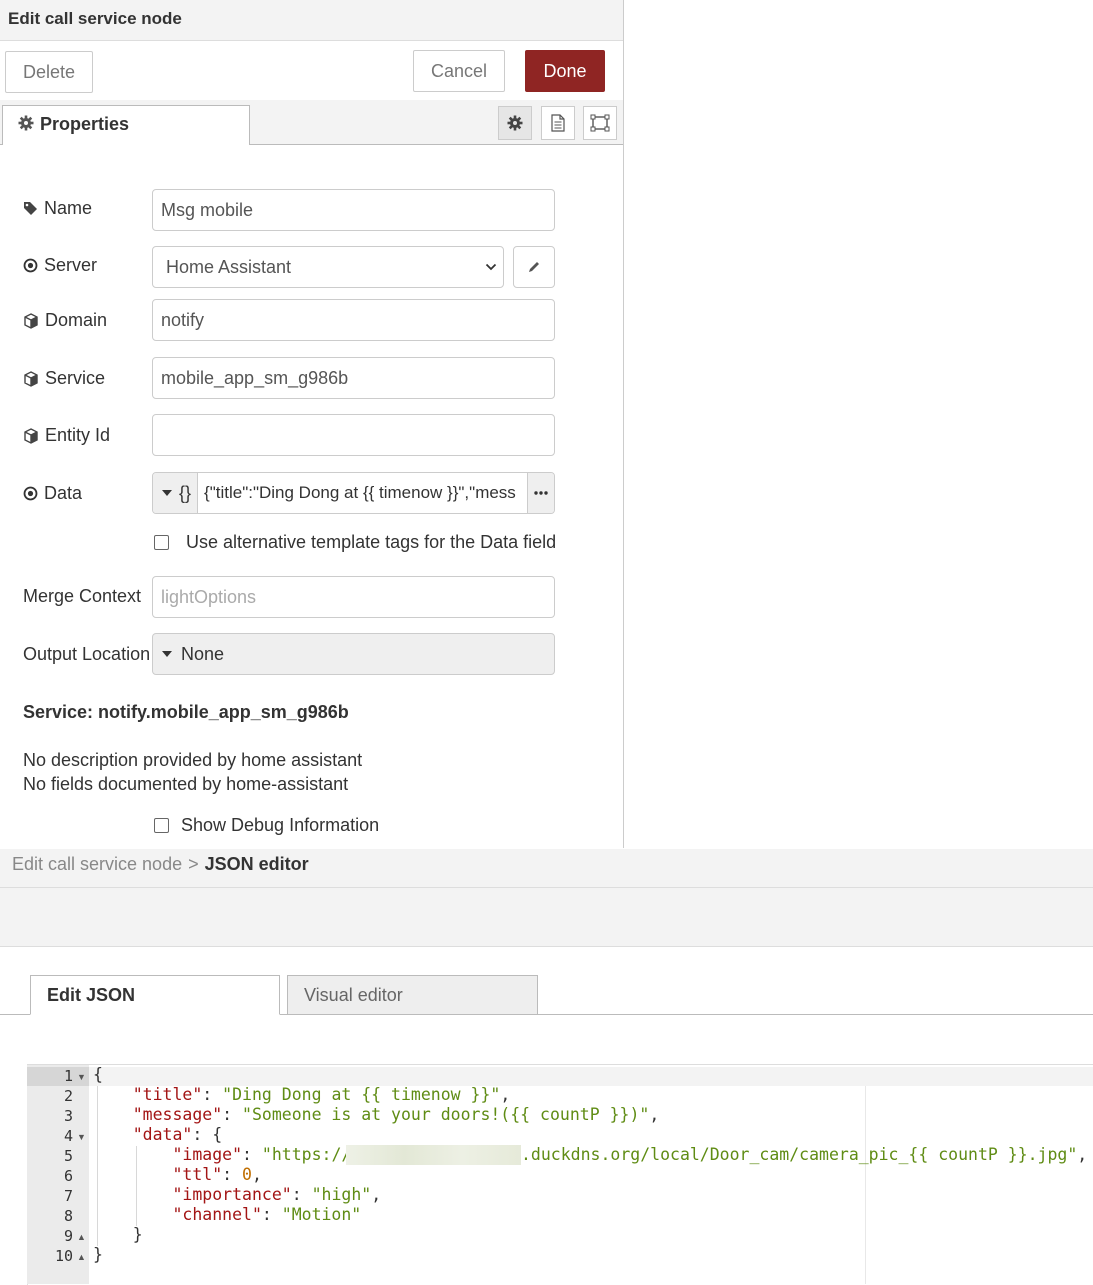  Describe the element at coordinates (68, 1196) in the screenshot. I see `line-number: 7` at that location.